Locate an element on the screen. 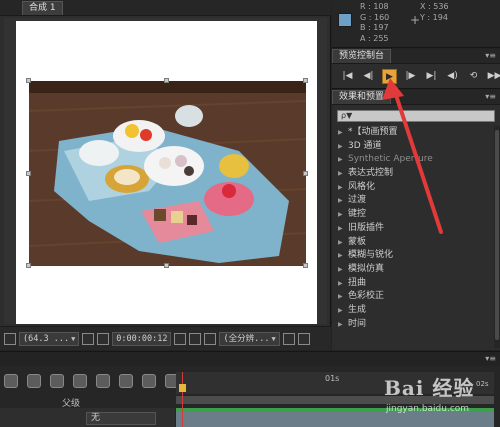 The image size is (500, 427). effects-category-item: ▶ 色彩校正 is located at coordinates (413, 297).